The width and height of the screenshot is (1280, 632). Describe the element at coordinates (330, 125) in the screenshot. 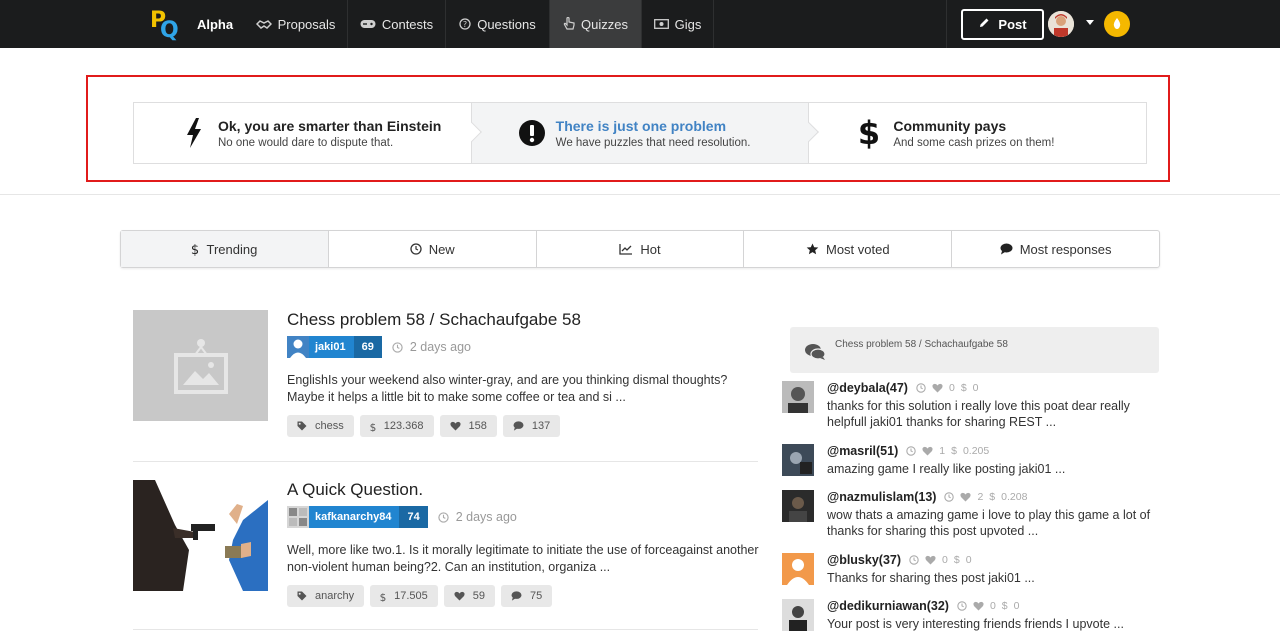

I see `step-title: Ok, you are smarter than Einstein` at that location.